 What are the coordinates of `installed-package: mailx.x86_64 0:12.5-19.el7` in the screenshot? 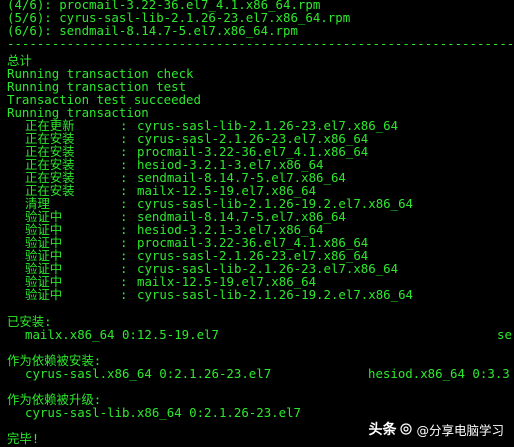 It's located at (122, 334).